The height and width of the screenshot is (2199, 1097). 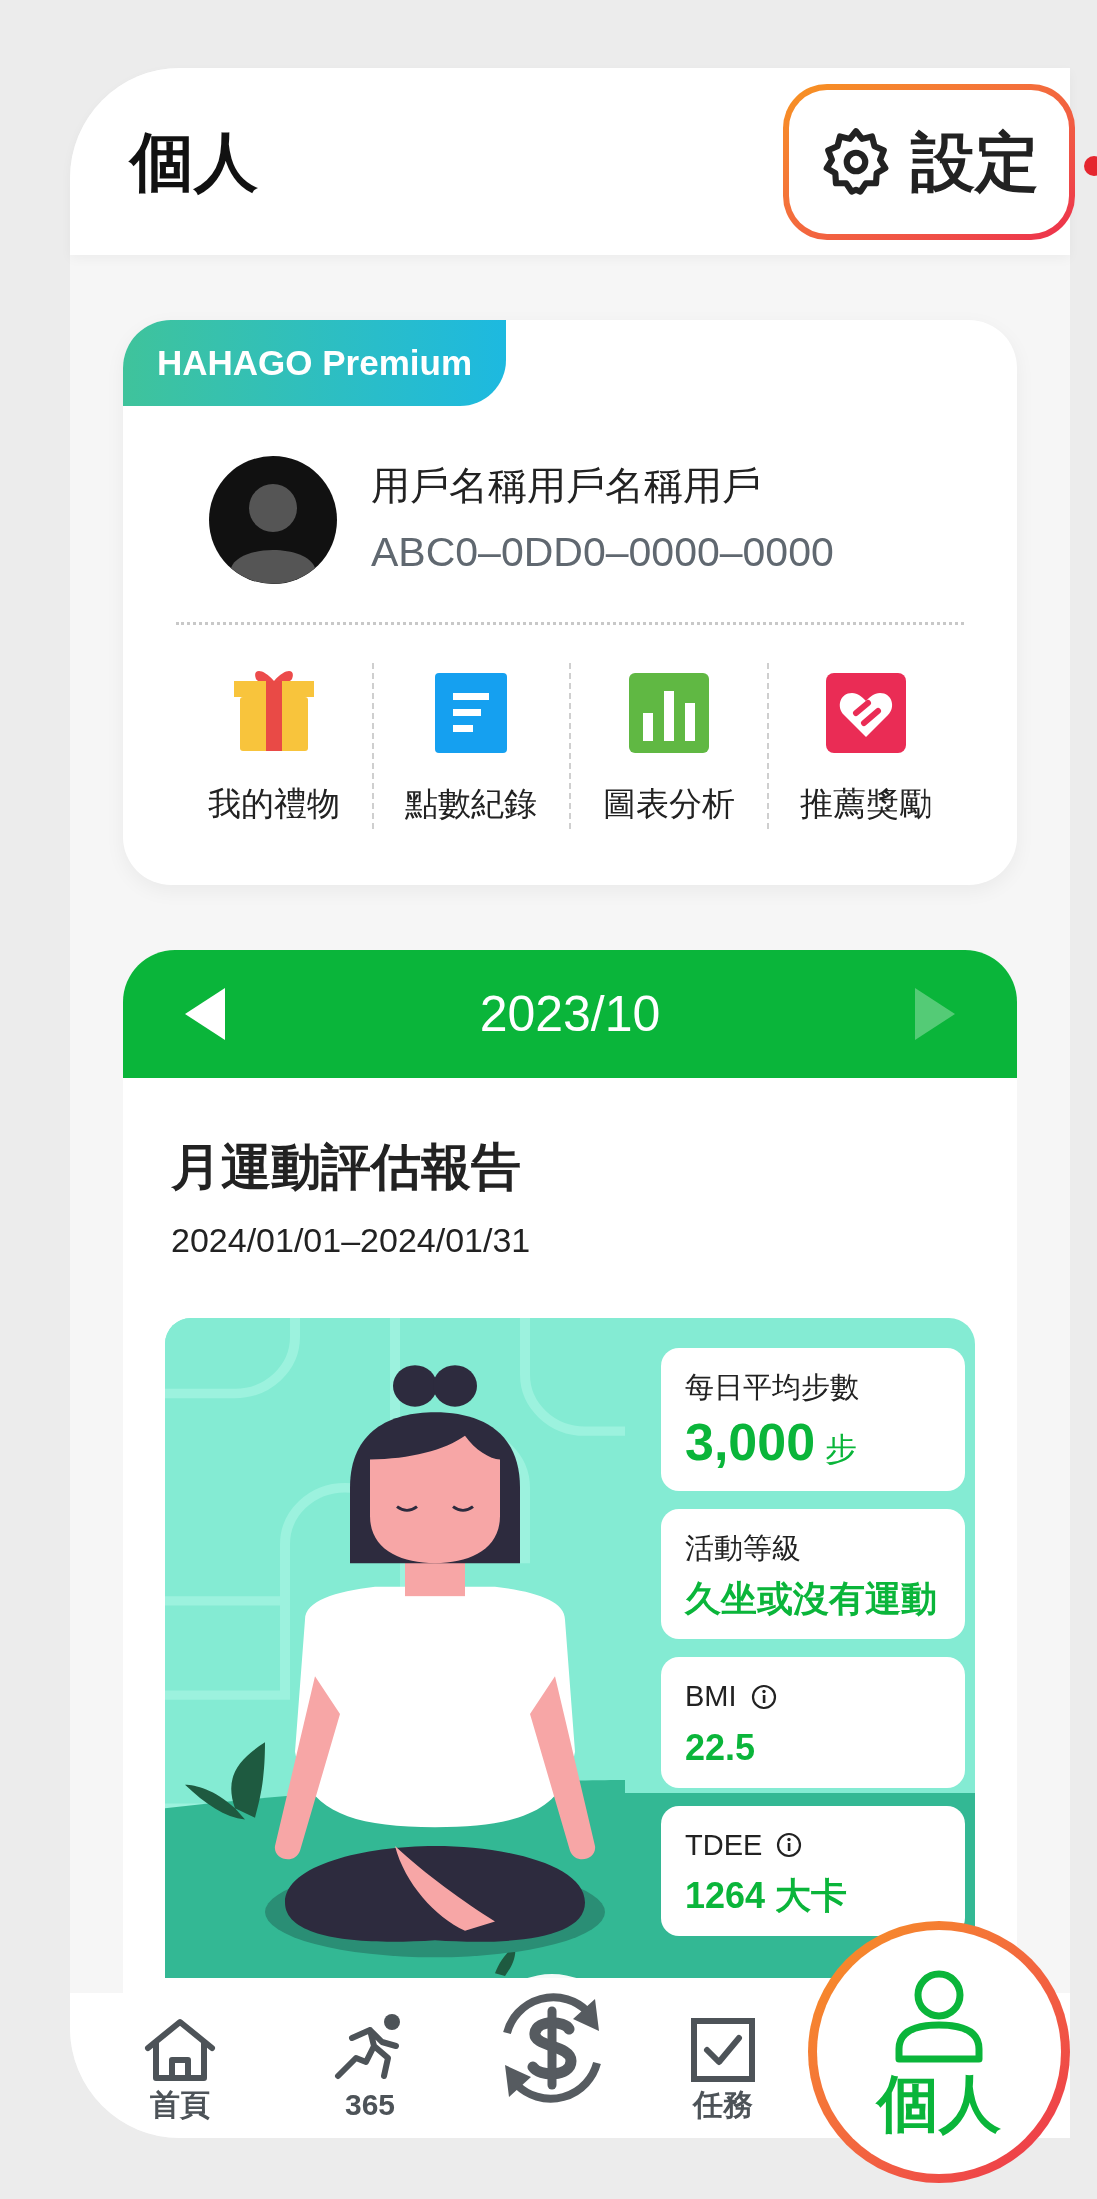 What do you see at coordinates (346, 1167) in the screenshot?
I see `report-title: 月運動評估報告` at bounding box center [346, 1167].